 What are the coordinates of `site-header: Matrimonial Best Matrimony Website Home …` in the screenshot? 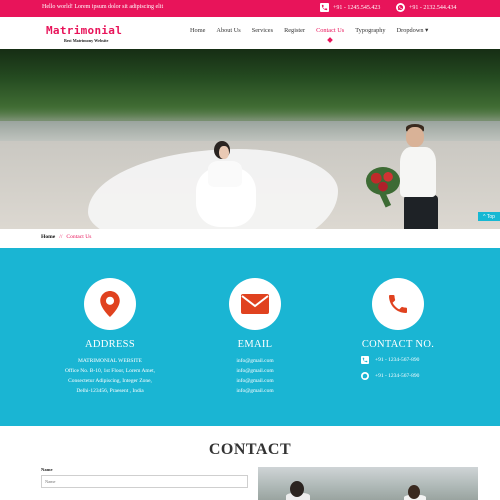 It's located at (250, 33).